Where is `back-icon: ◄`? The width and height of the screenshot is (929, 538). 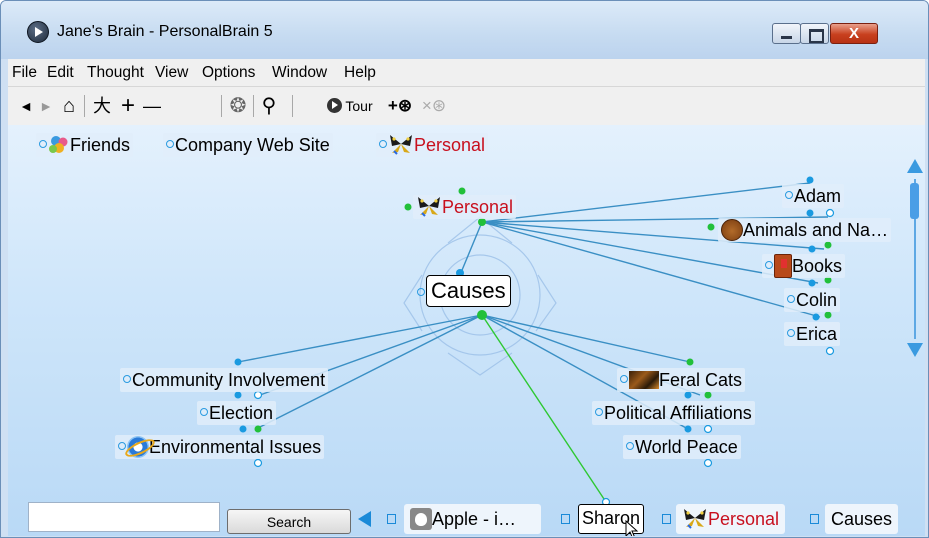
back-icon: ◄ is located at coordinates (26, 106).